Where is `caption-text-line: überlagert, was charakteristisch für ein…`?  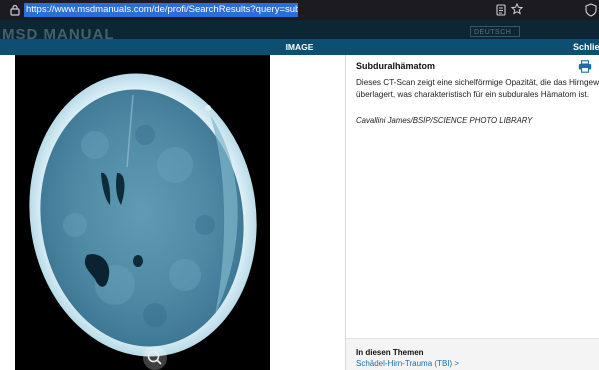 caption-text-line: überlagert, was charakteristisch für ein… is located at coordinates (472, 94).